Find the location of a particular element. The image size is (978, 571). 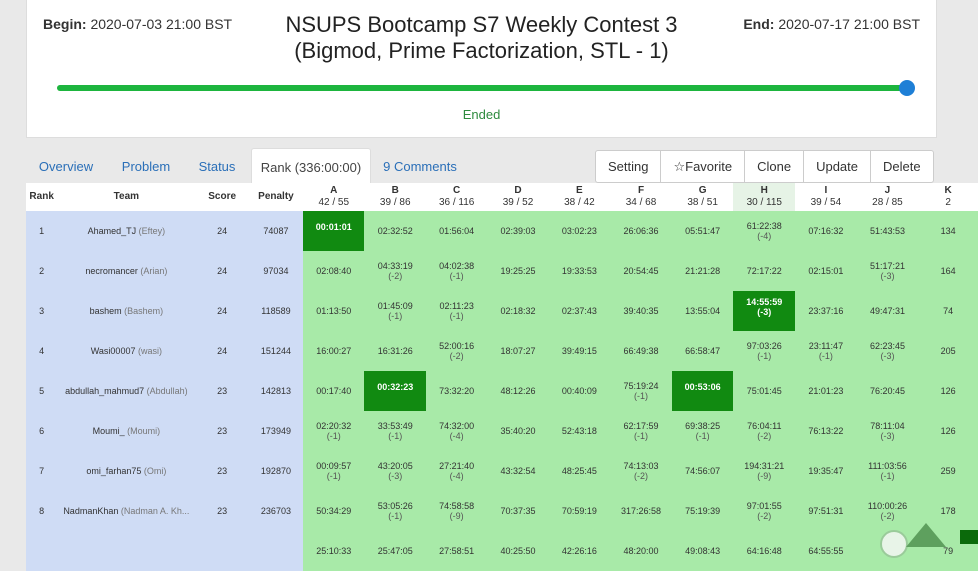

problem-cell: 111:03:56 (-1) is located at coordinates (887, 471).